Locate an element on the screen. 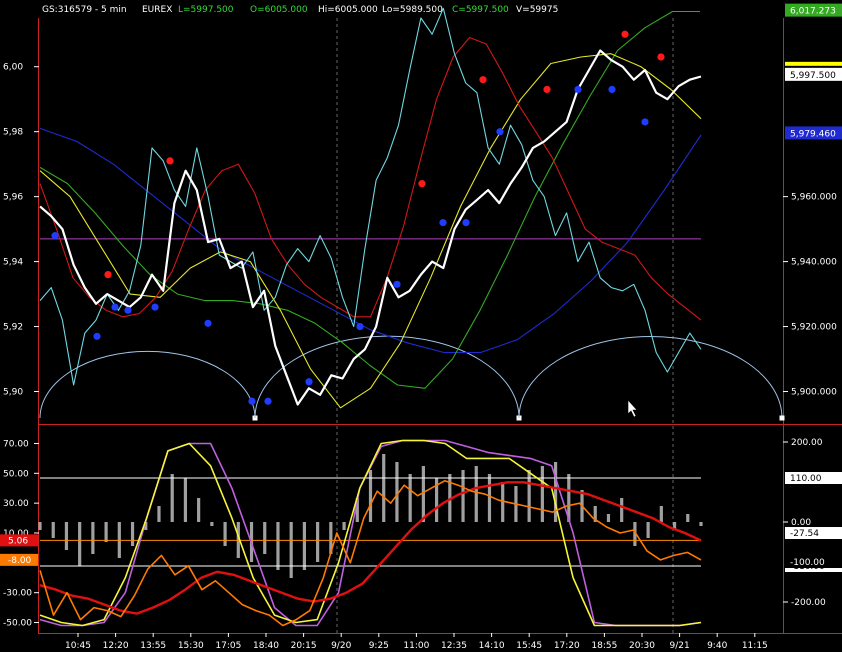 The width and height of the screenshot is (842, 652). right-osc-tick-label: 0.00 is located at coordinates (801, 523).